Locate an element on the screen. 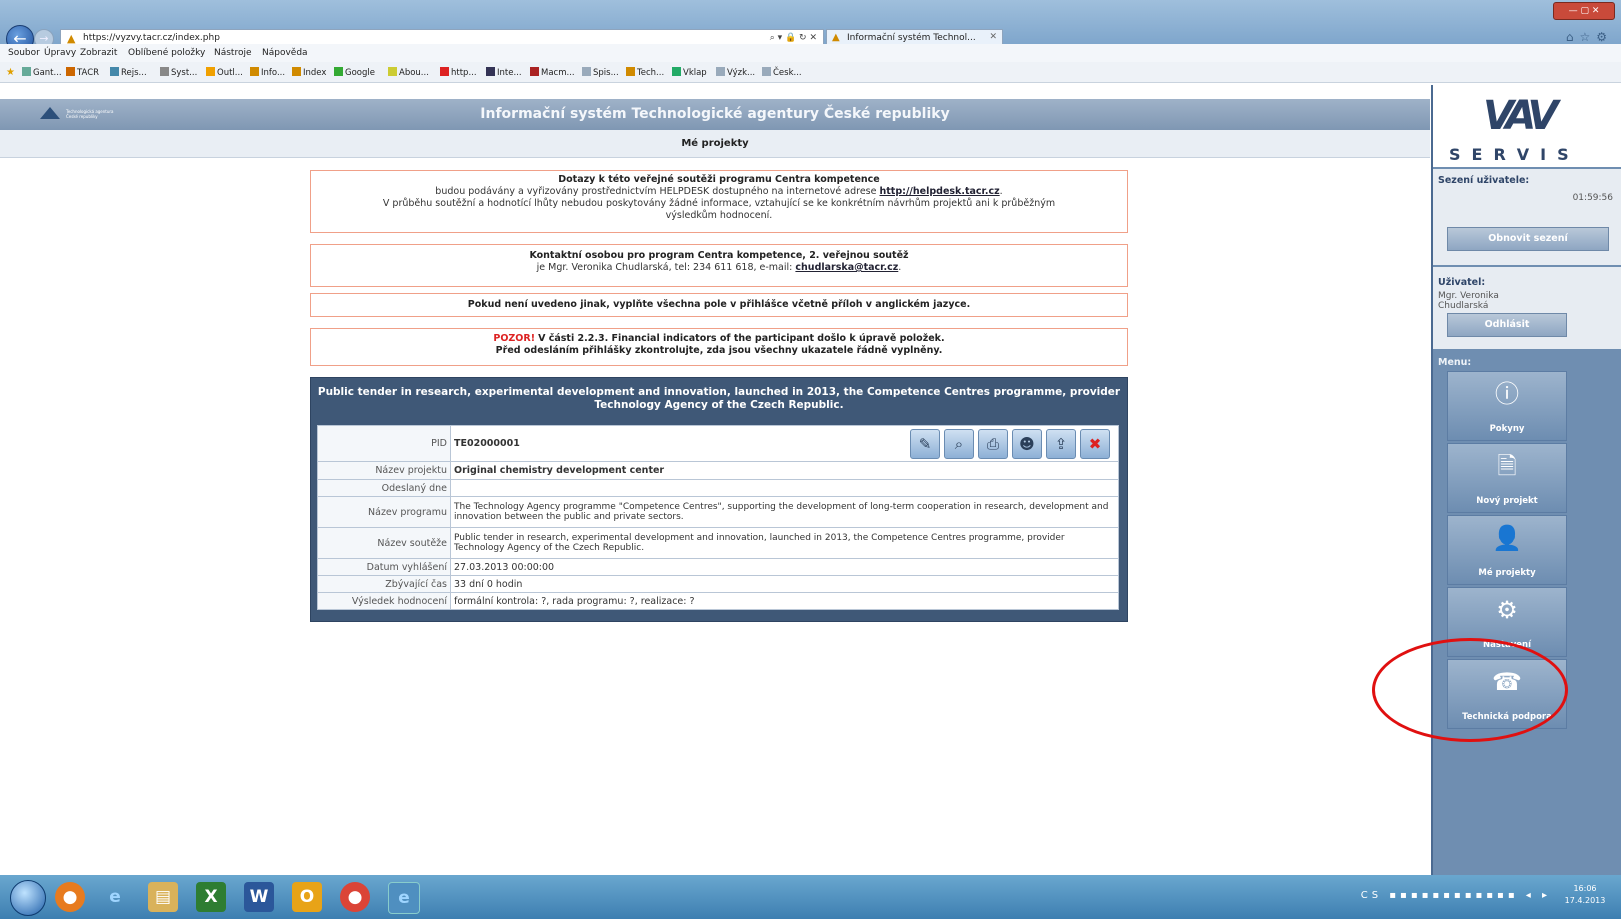 The image size is (1621, 919). browser-toolbar-icons: ⌂☆⚙ is located at coordinates (1589, 37).